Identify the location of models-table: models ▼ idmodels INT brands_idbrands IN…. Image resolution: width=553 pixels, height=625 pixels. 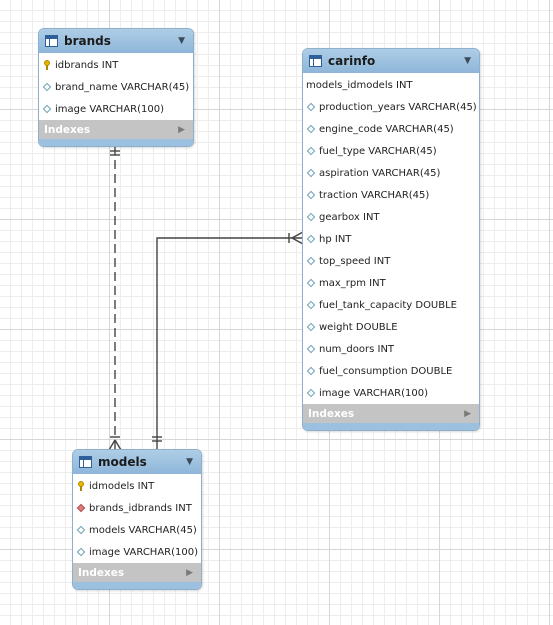
(137, 519).